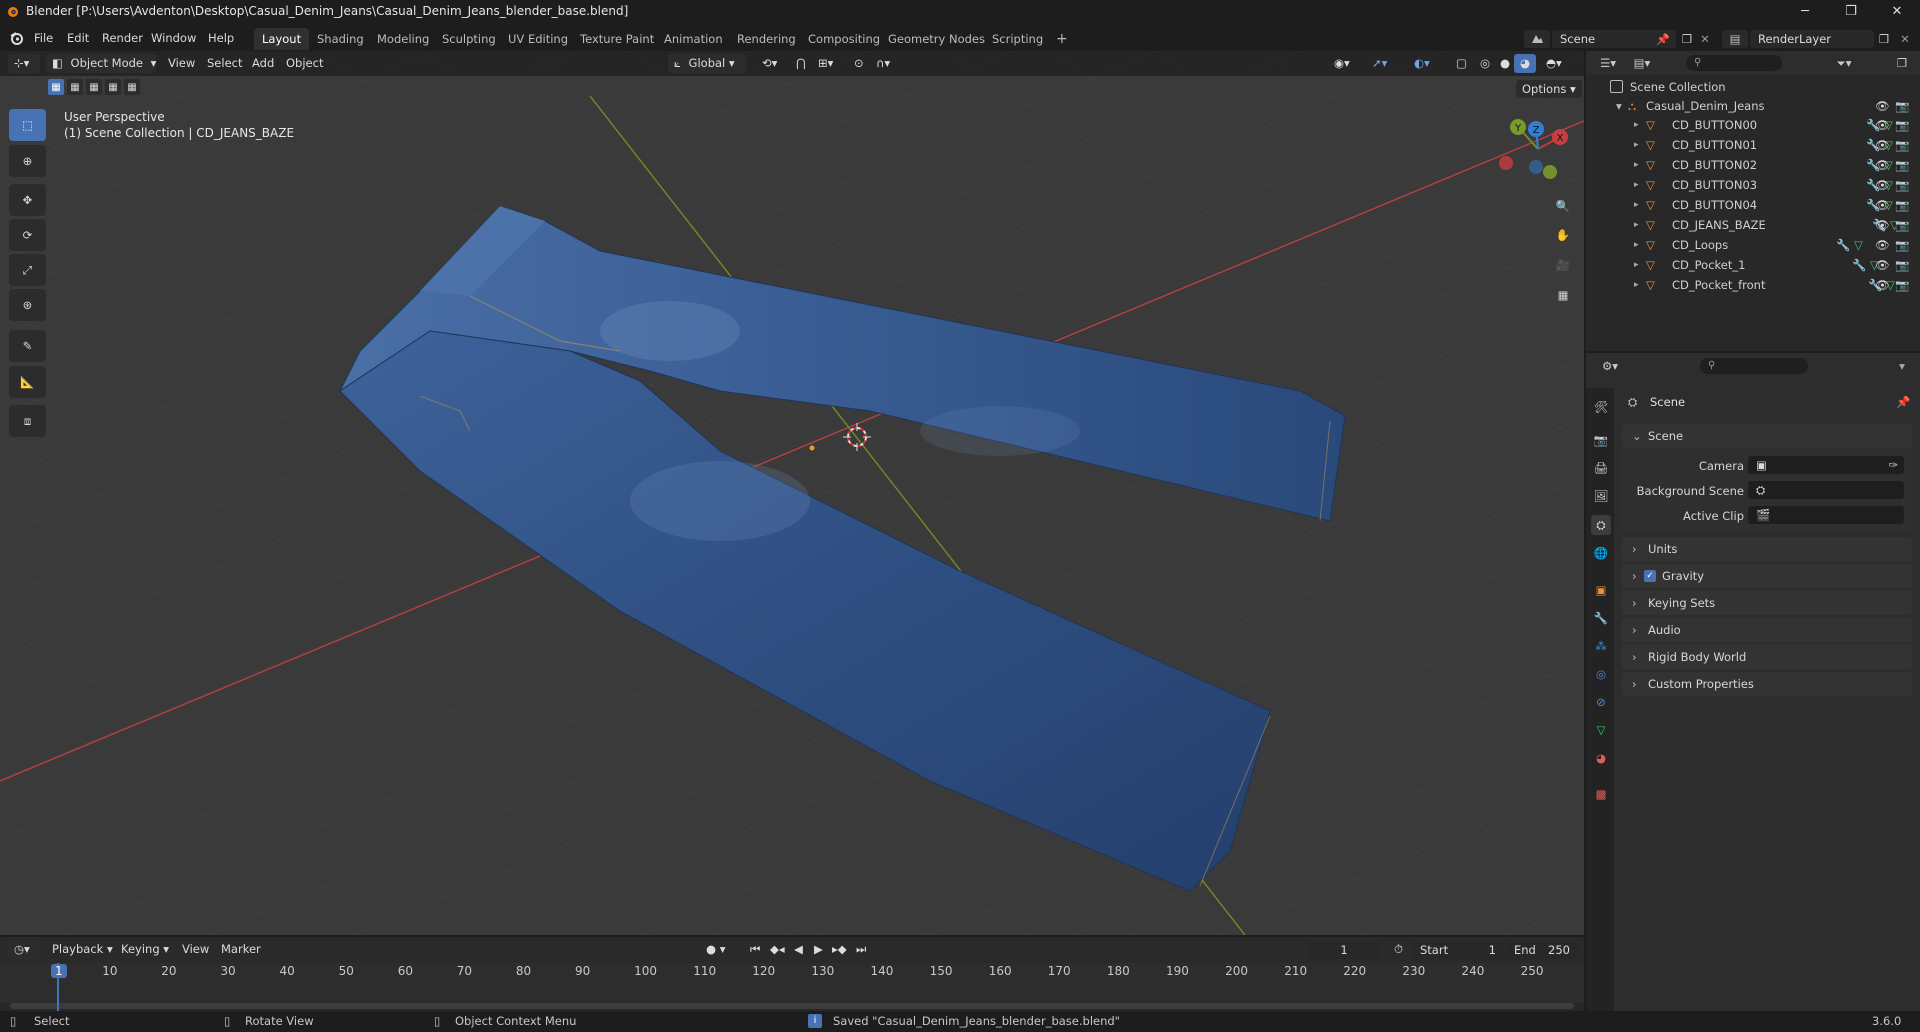 This screenshot has height=1032, width=1920. I want to click on preview-range-toggle: ⏱, so click(1398, 949).